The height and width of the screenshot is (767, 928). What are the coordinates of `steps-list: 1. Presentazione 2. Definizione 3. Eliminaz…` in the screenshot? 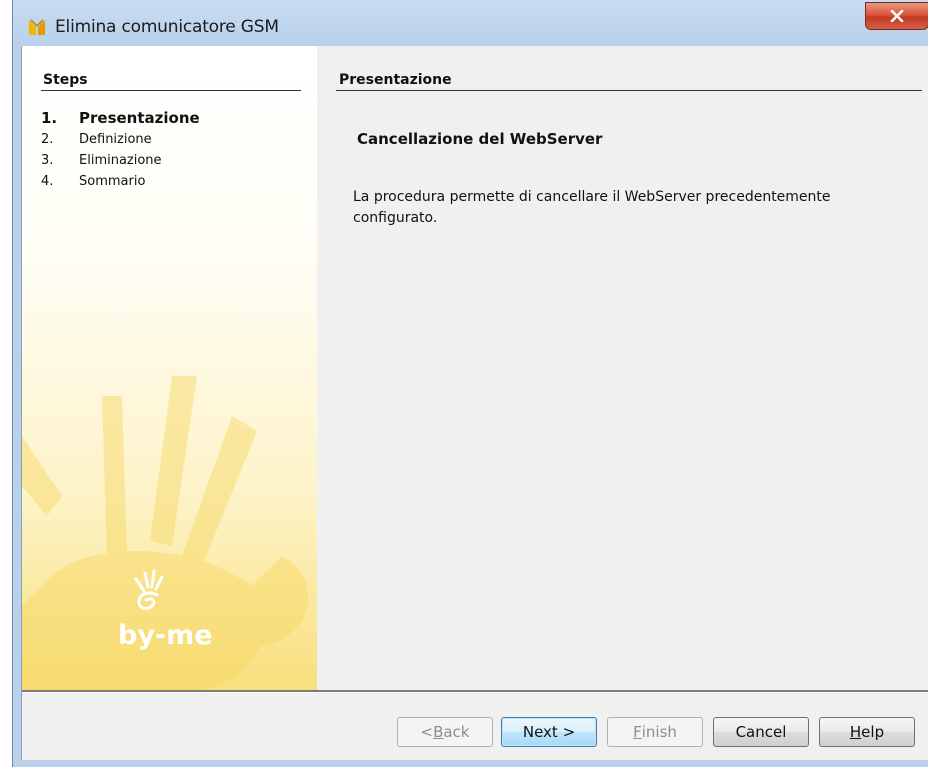 It's located at (120, 150).